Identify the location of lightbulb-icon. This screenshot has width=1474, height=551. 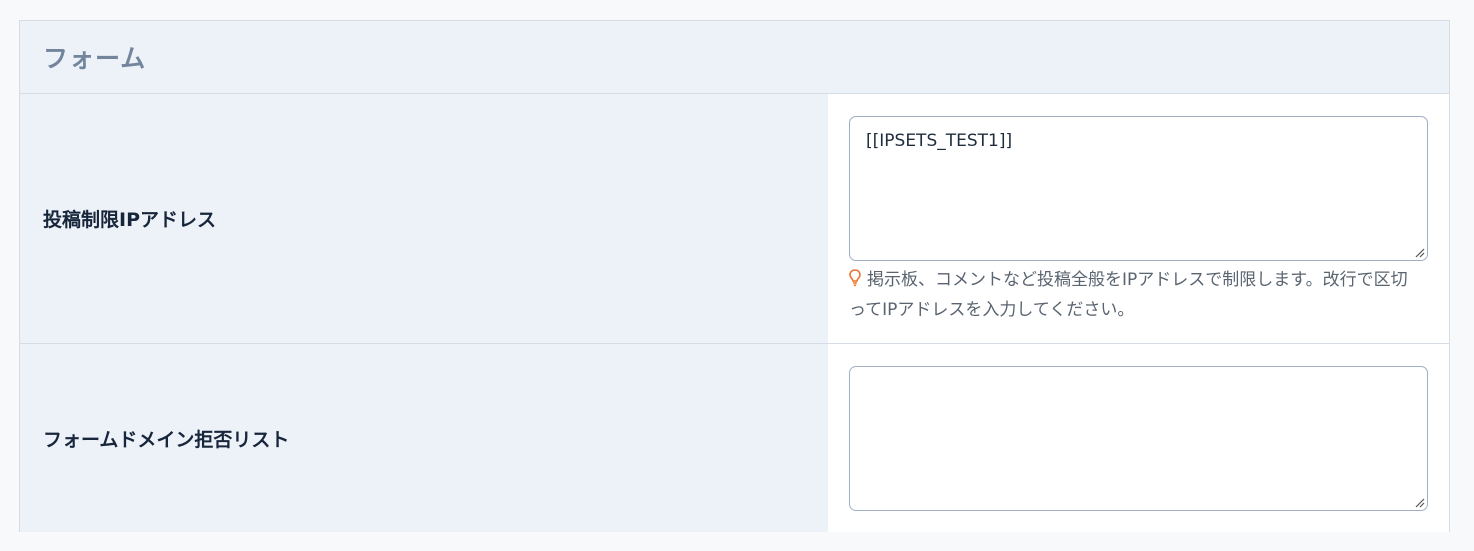
(855, 278).